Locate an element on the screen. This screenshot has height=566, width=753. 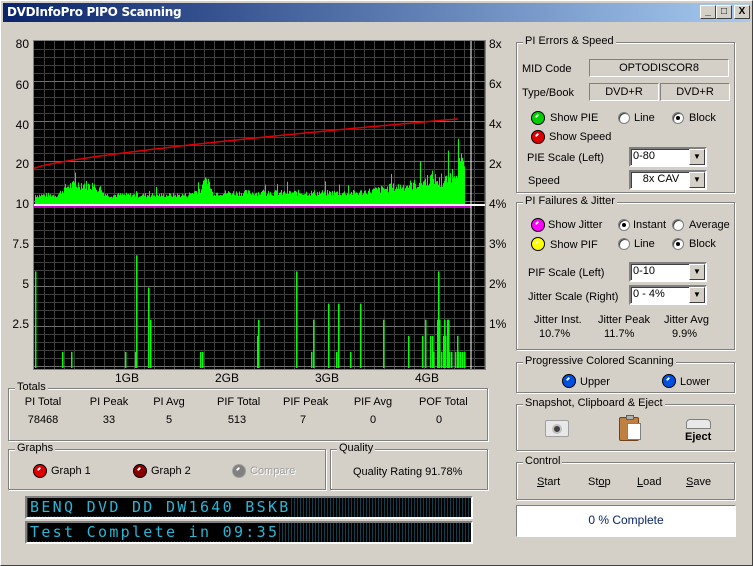
x-tick: 1GB is located at coordinates (127, 378).